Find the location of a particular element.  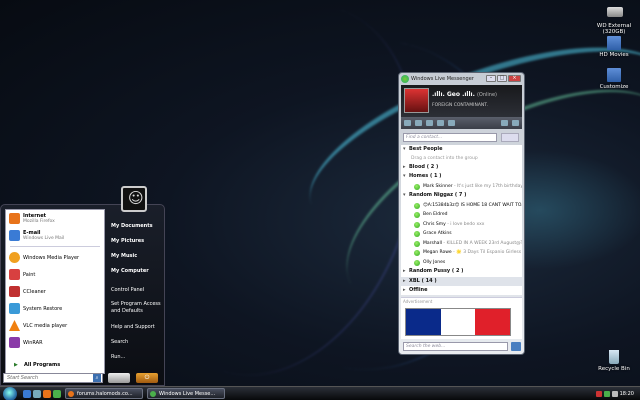

contact-name: Olly Jones is located at coordinates (434, 262).